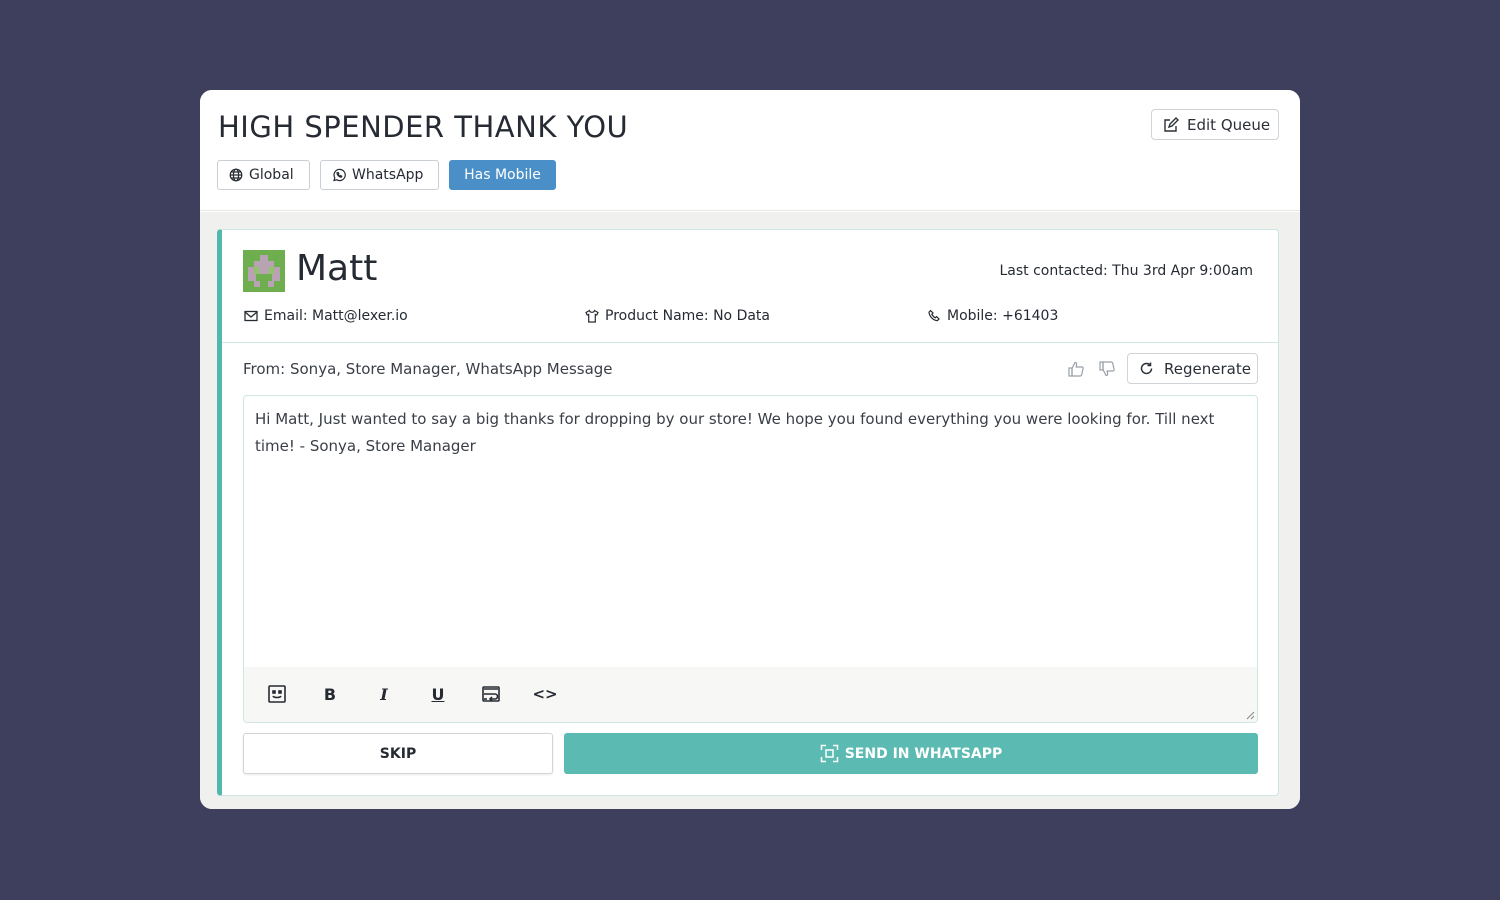 This screenshot has height=900, width=1500. I want to click on thumbs-down-icon, so click(1107, 369).